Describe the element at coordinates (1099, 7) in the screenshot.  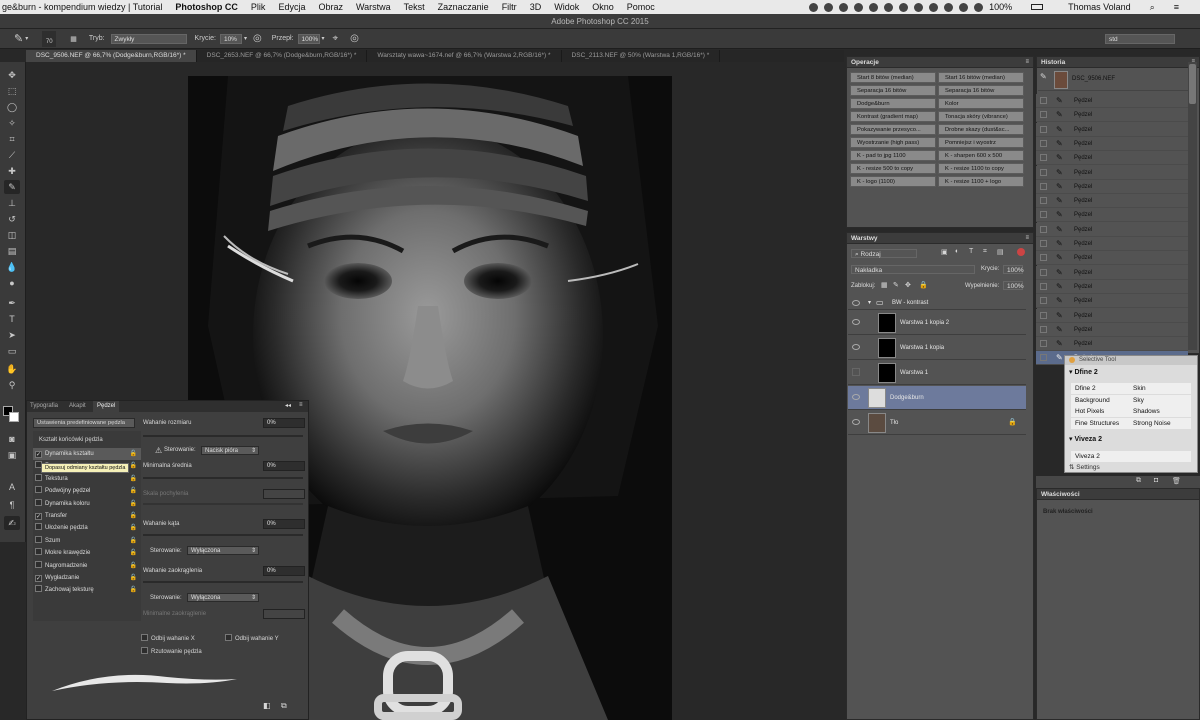
I see `user-name: Thomas Voland` at that location.